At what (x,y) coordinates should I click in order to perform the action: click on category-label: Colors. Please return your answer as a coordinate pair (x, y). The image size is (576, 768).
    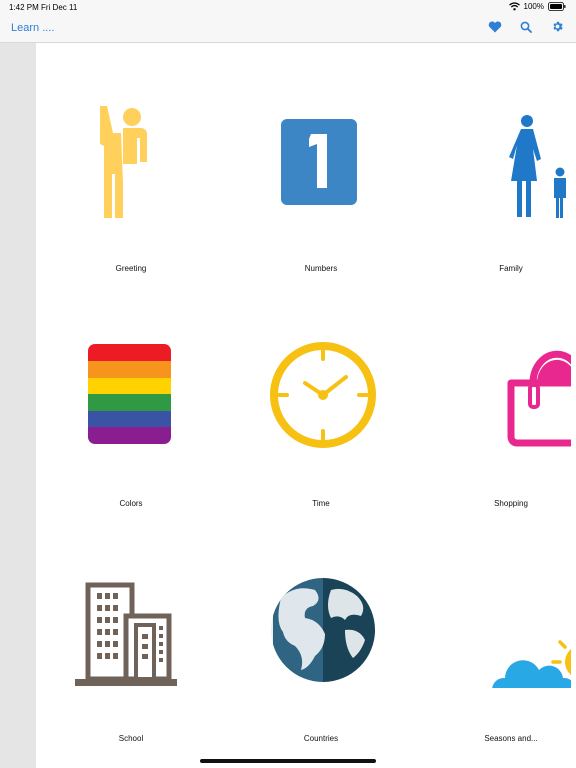
    Looking at the image, I should click on (131, 503).